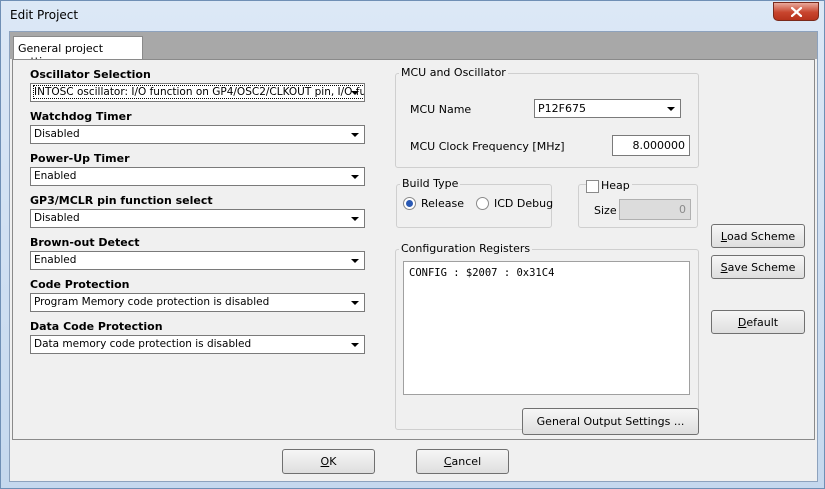 This screenshot has width=825, height=489. Describe the element at coordinates (80, 284) in the screenshot. I see `code-protection-label: Code Protection` at that location.